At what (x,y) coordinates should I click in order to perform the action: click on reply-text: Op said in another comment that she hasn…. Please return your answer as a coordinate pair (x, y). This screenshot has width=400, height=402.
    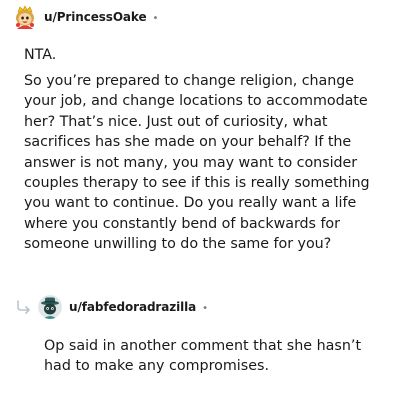
    Looking at the image, I should click on (203, 356).